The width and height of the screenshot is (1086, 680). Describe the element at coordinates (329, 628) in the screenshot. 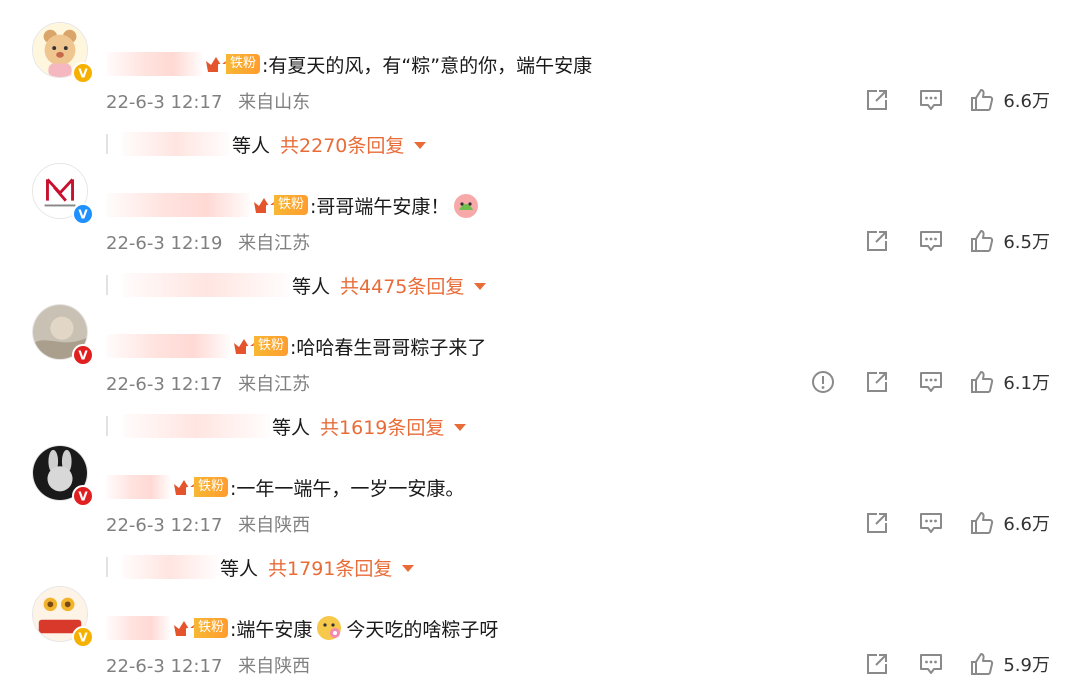

I see `flower-face-emoji-icon` at that location.